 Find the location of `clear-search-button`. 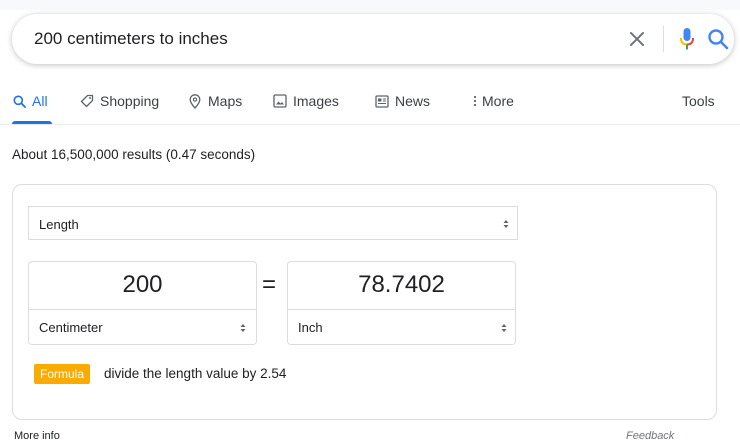

clear-search-button is located at coordinates (637, 39).